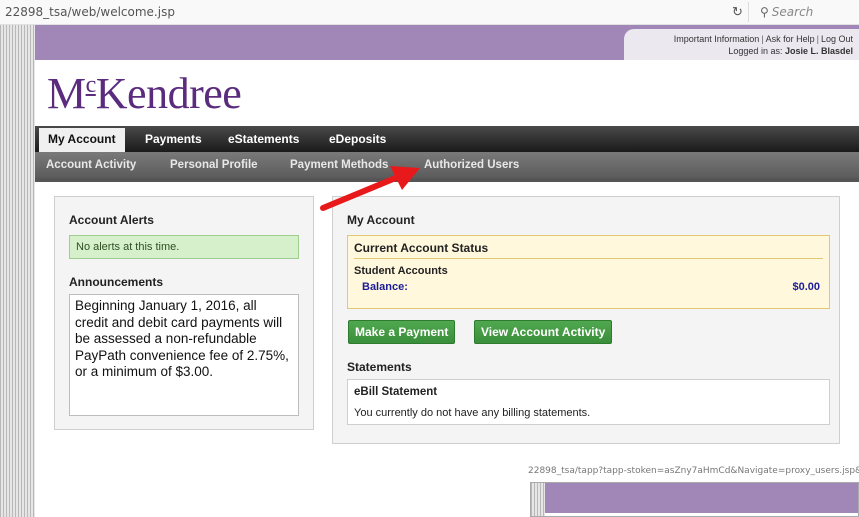 The width and height of the screenshot is (859, 517). What do you see at coordinates (429, 12) in the screenshot?
I see `browser-address-bar: 22898_tsa/web/welcome.jsp ↻ ⚲ Search` at bounding box center [429, 12].